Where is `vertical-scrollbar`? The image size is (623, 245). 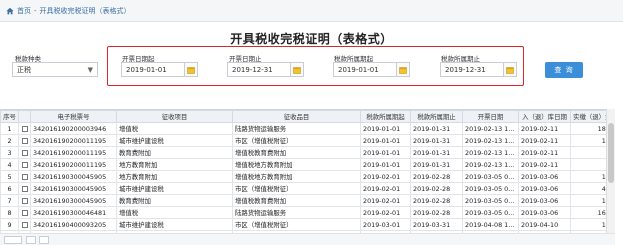 vertical-scrollbar is located at coordinates (610, 171).